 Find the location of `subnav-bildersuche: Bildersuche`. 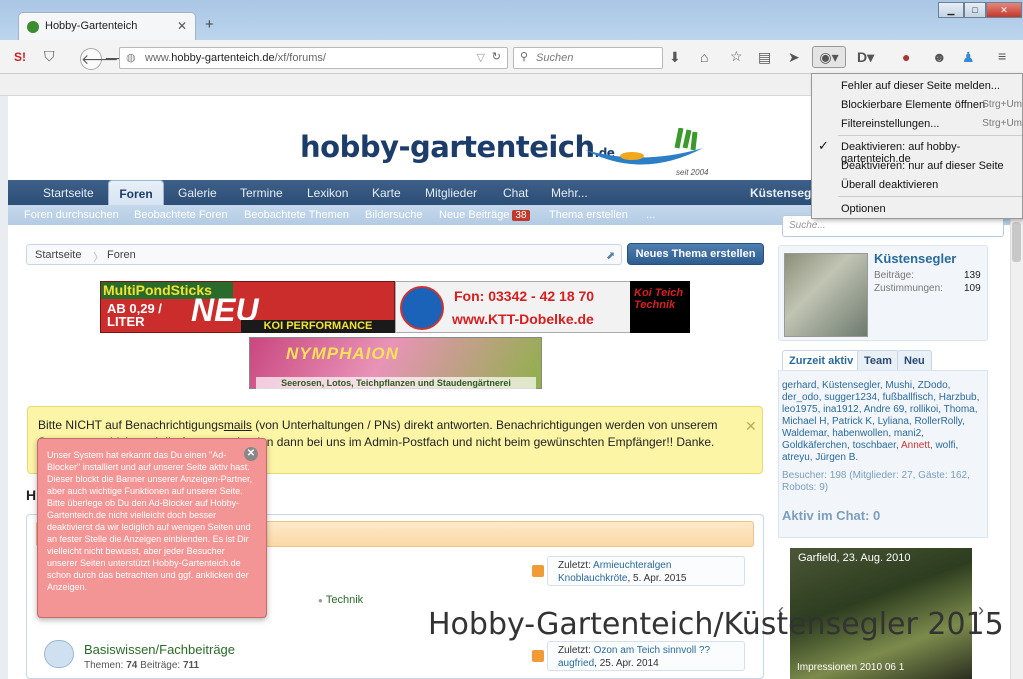

subnav-bildersuche: Bildersuche is located at coordinates (393, 215).